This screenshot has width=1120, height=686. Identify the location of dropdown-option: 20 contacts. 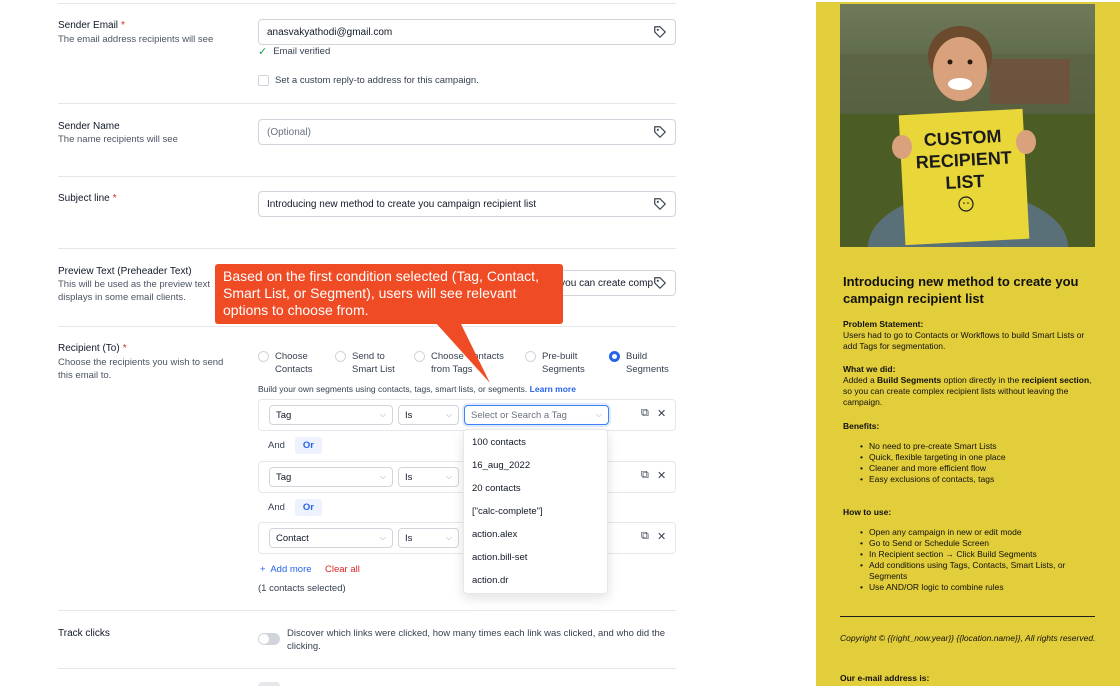
(496, 488).